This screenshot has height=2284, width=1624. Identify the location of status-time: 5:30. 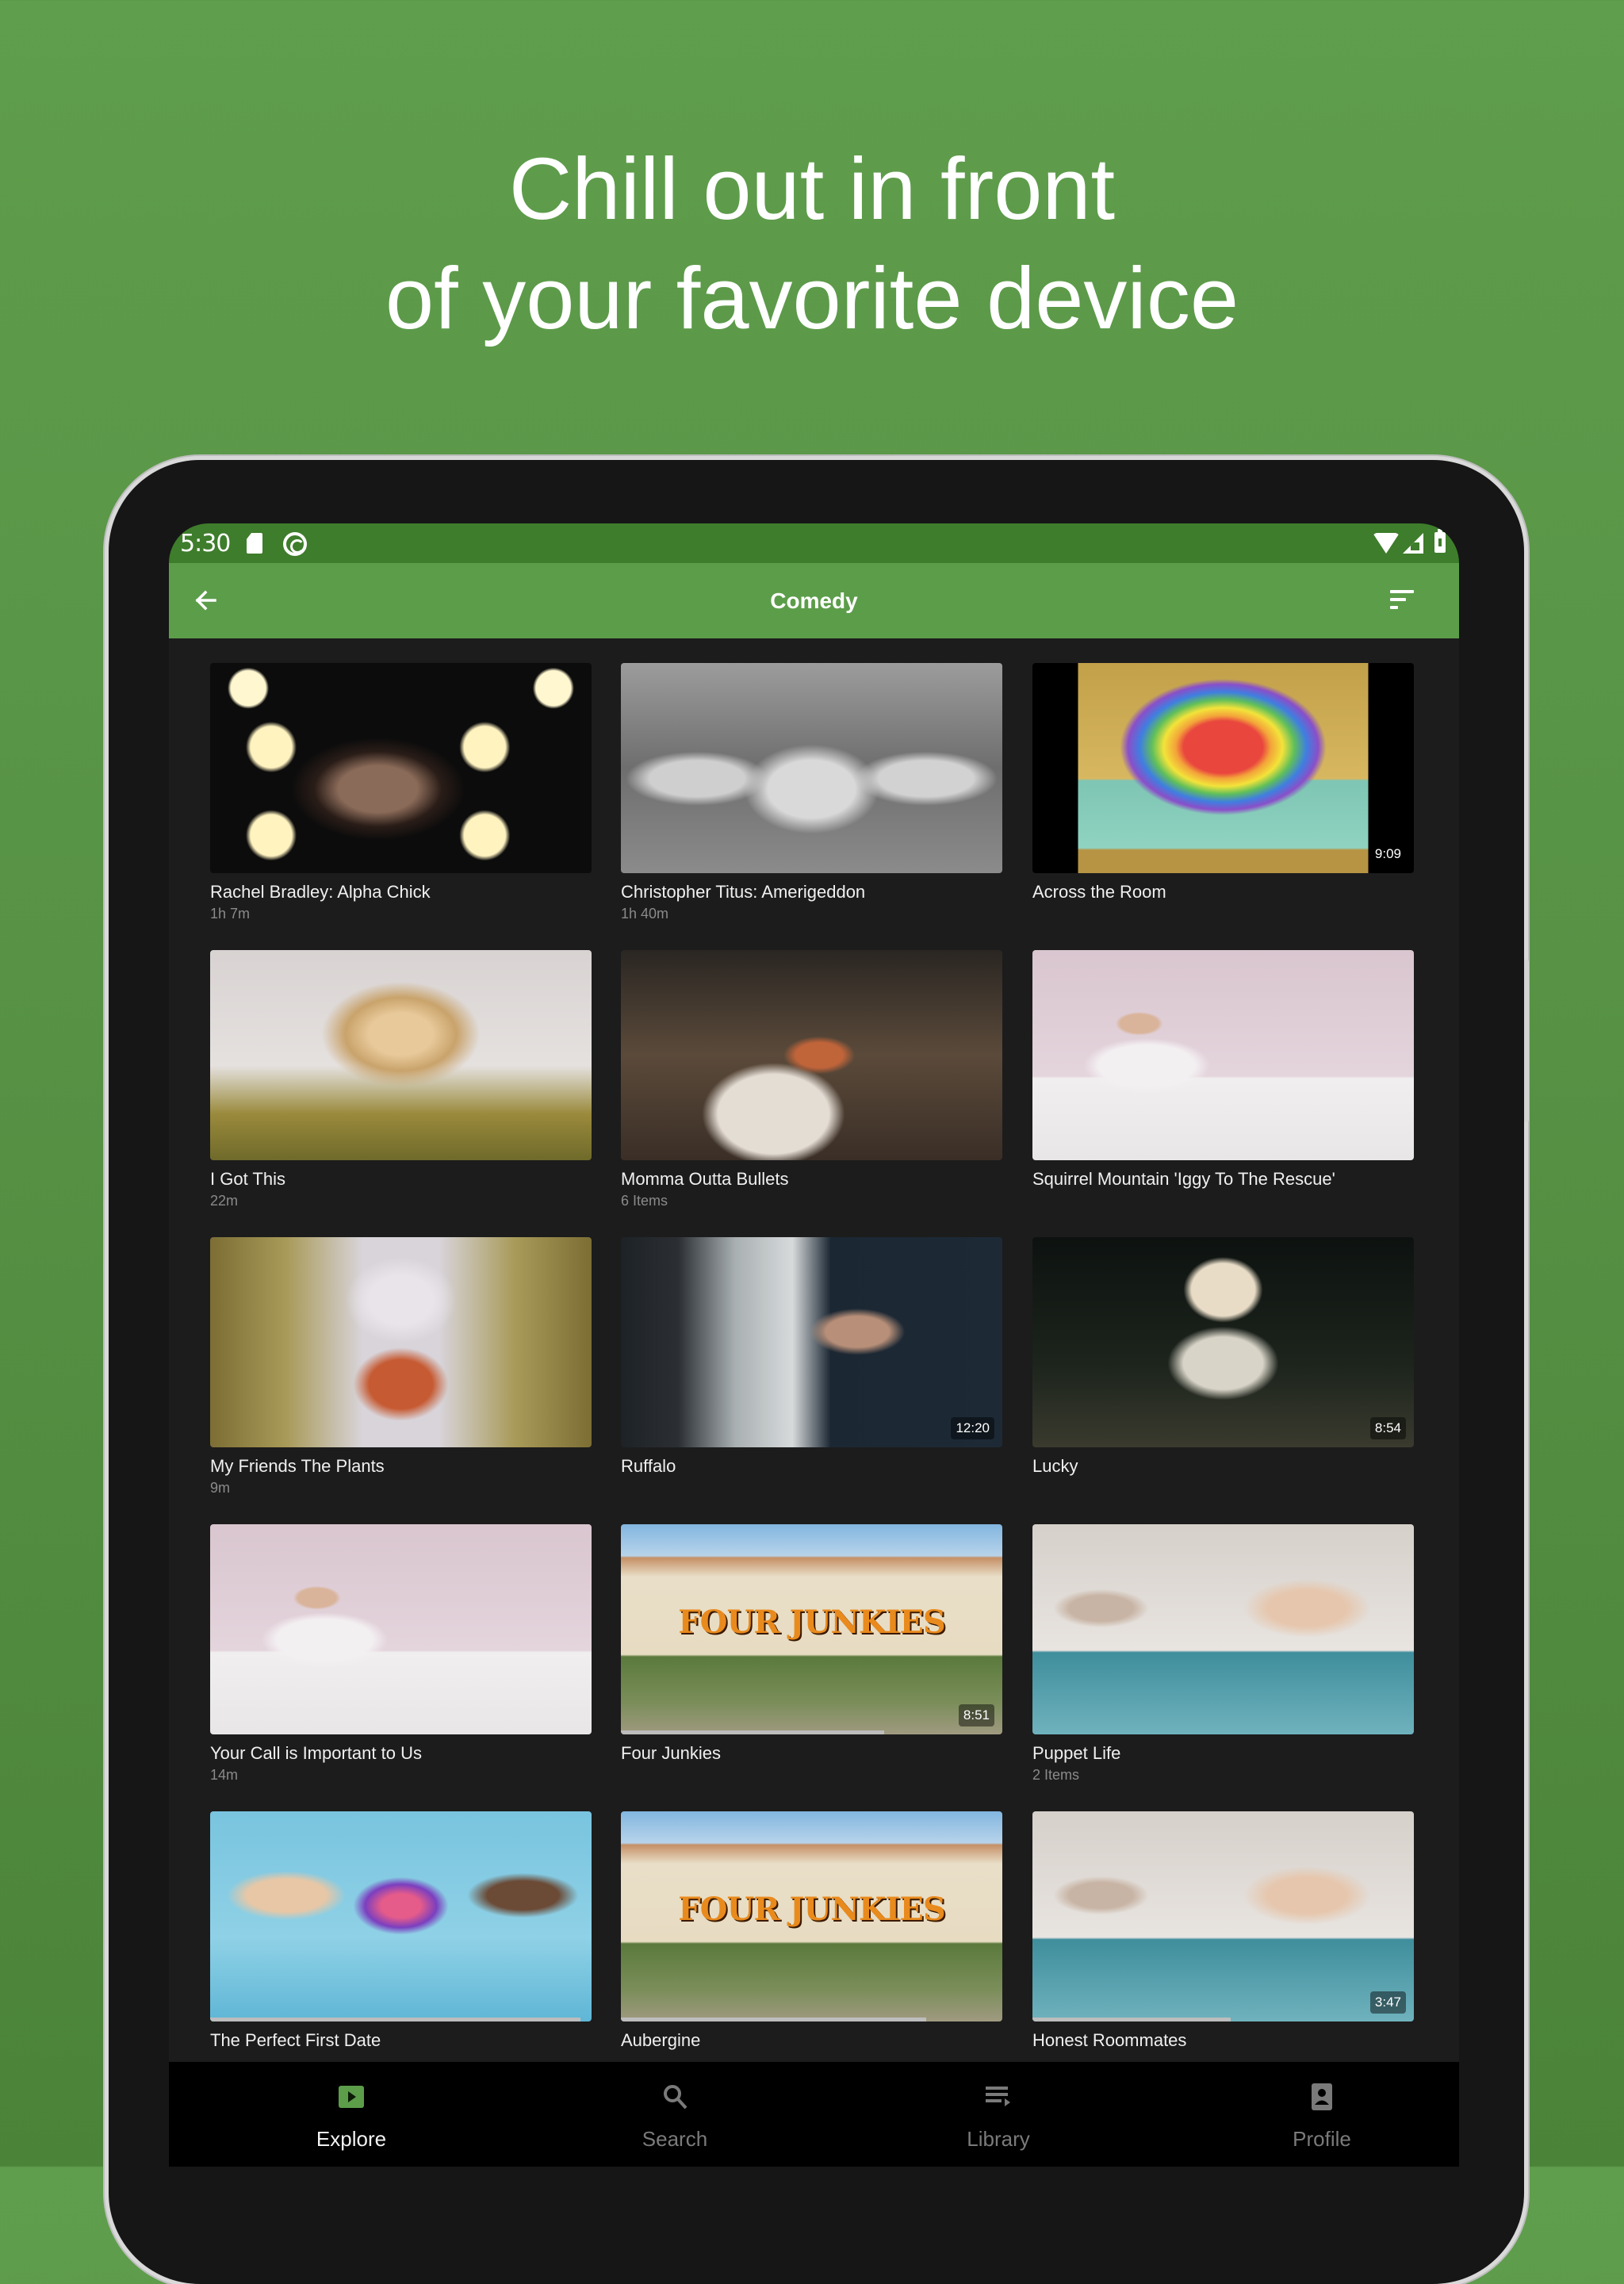
(205, 544).